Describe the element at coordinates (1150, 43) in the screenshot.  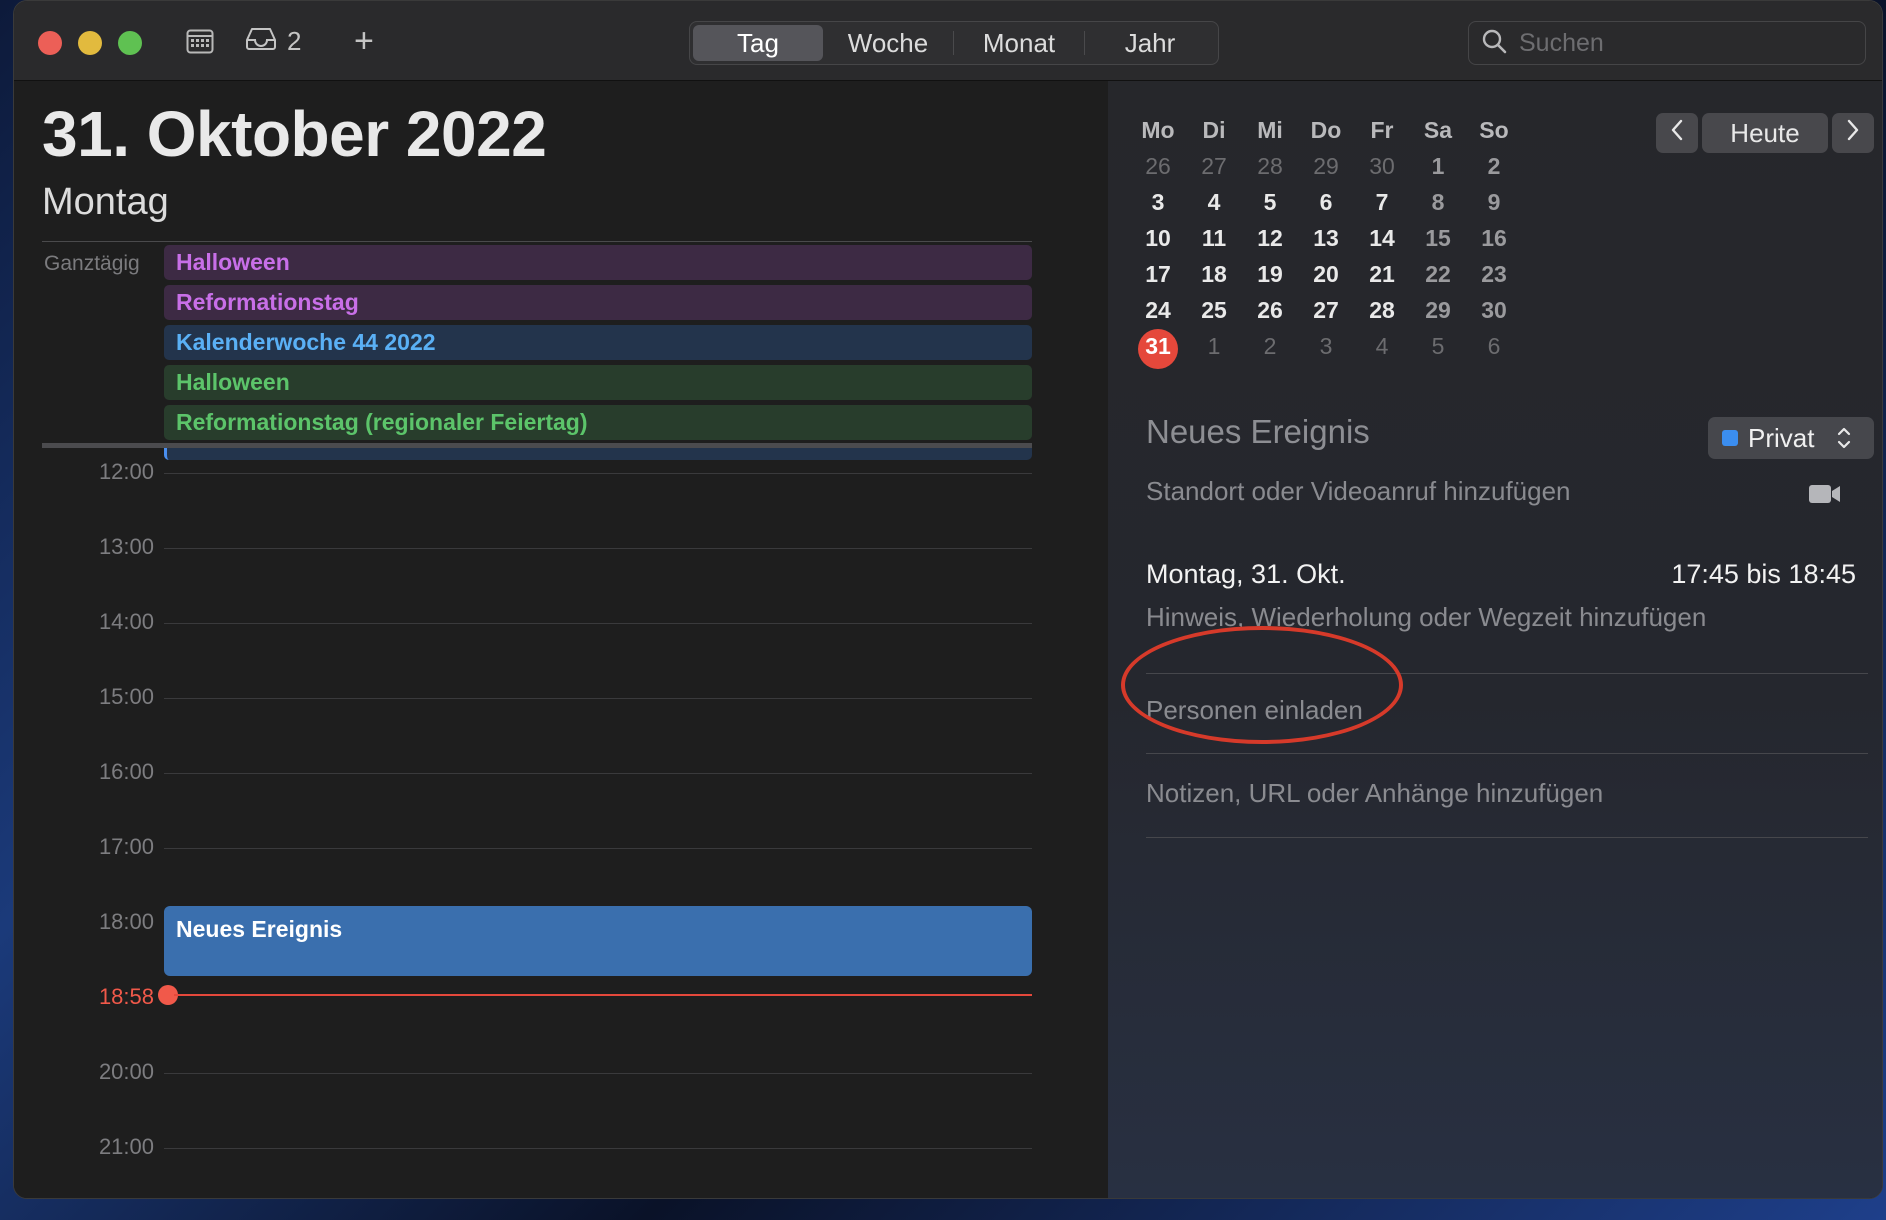
I see `tab-year: Jahr` at that location.